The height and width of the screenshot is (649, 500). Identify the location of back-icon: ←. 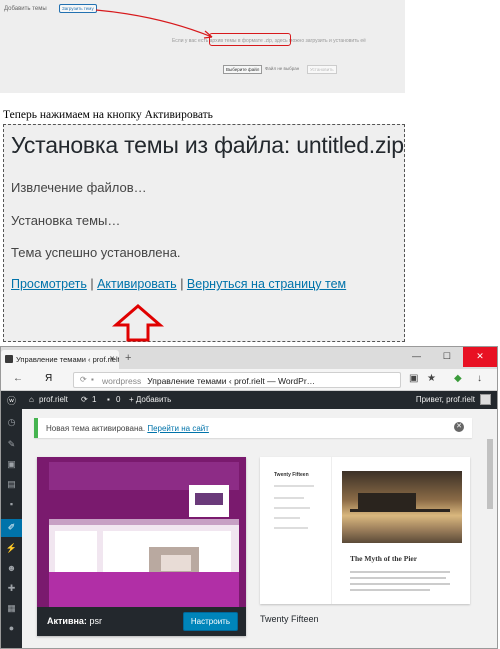
(18, 378).